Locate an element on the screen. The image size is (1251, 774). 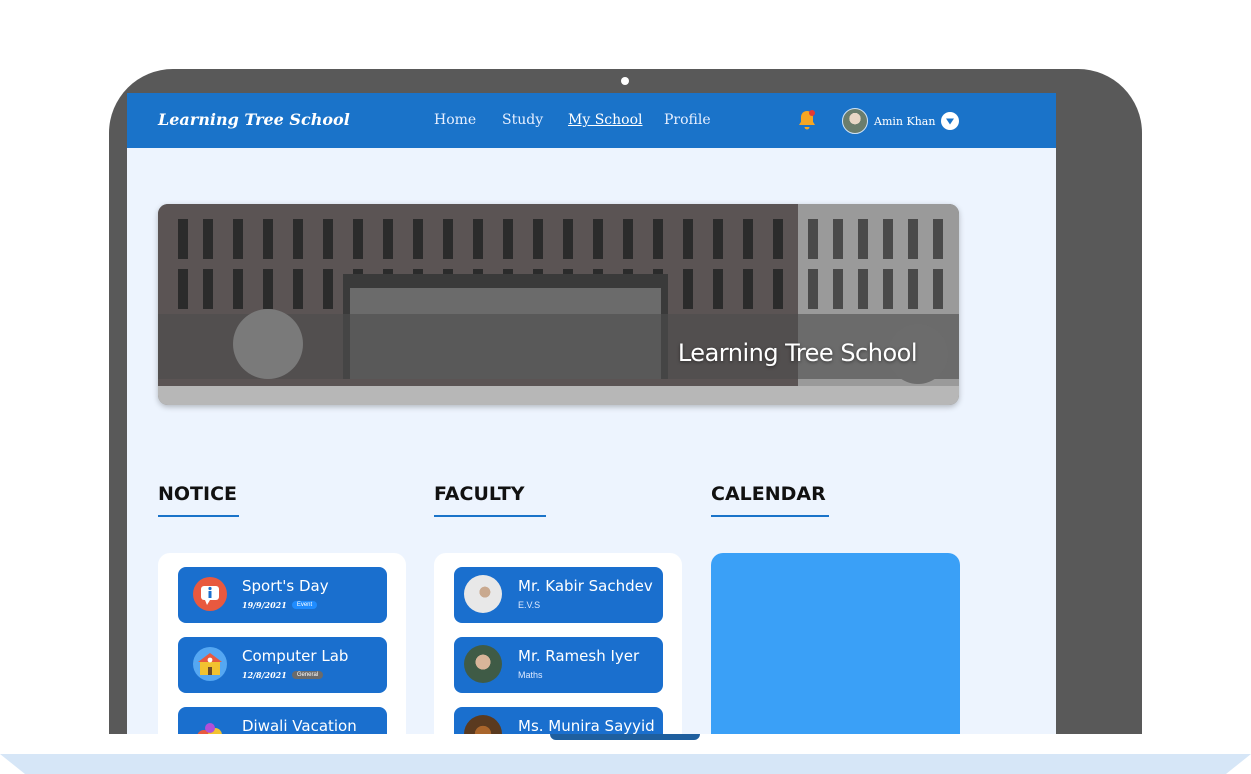
notice-item: Diwali Vacation is located at coordinates (282, 720).